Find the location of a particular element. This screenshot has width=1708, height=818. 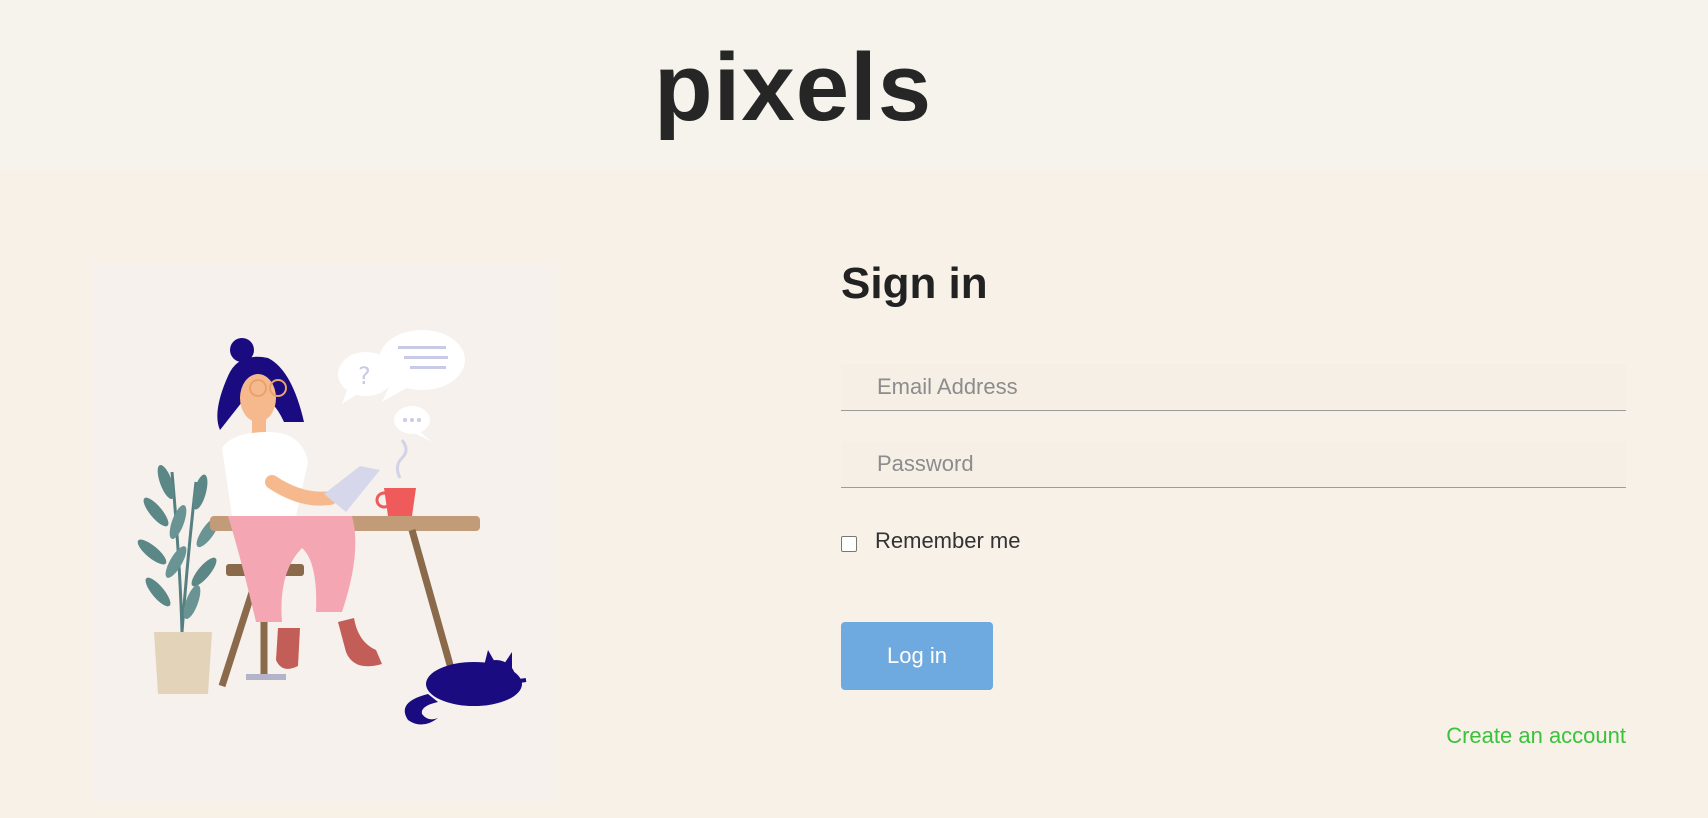

password-field is located at coordinates (1233, 464).